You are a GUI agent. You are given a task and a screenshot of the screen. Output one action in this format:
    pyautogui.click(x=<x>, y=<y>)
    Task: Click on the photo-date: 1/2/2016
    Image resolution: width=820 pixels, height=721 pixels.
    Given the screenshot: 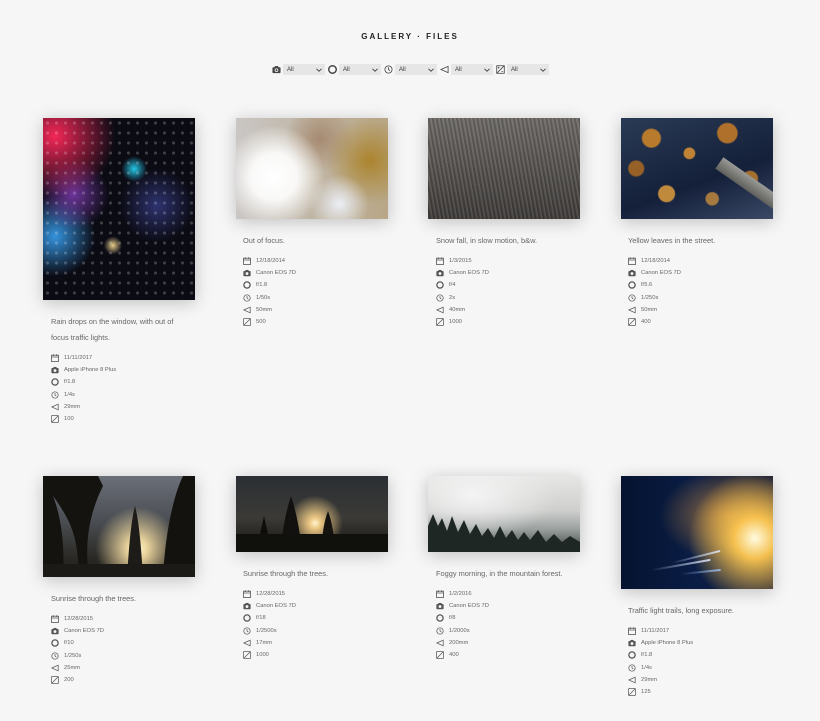 What is the action you would take?
    pyautogui.click(x=460, y=594)
    